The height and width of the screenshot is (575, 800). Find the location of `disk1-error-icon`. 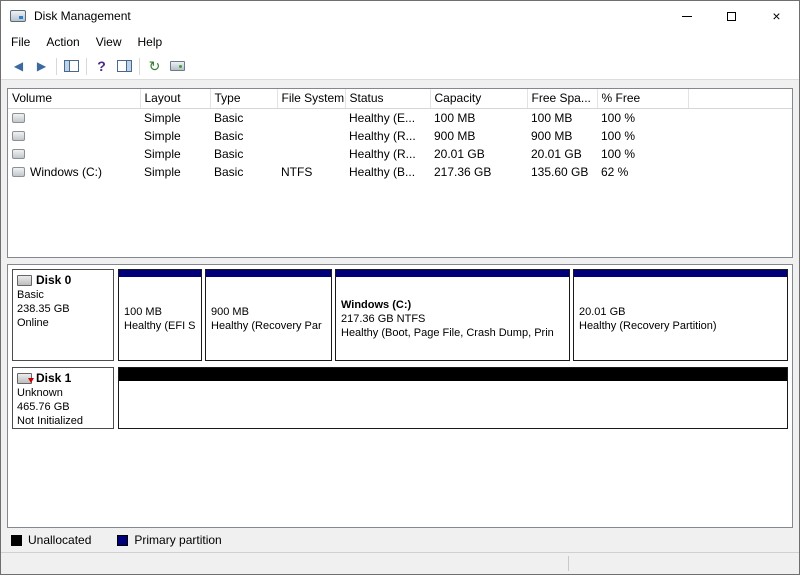

disk1-error-icon is located at coordinates (25, 378).